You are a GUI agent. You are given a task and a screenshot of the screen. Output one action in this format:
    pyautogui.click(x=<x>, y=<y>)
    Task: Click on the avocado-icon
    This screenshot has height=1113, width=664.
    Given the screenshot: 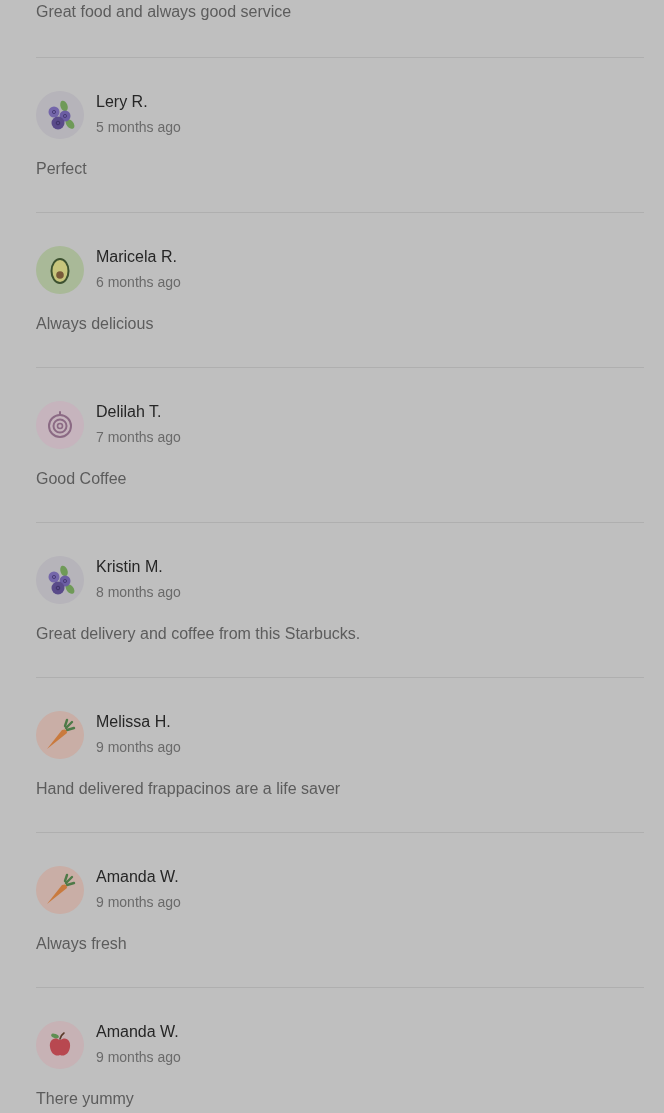 What is the action you would take?
    pyautogui.click(x=60, y=270)
    